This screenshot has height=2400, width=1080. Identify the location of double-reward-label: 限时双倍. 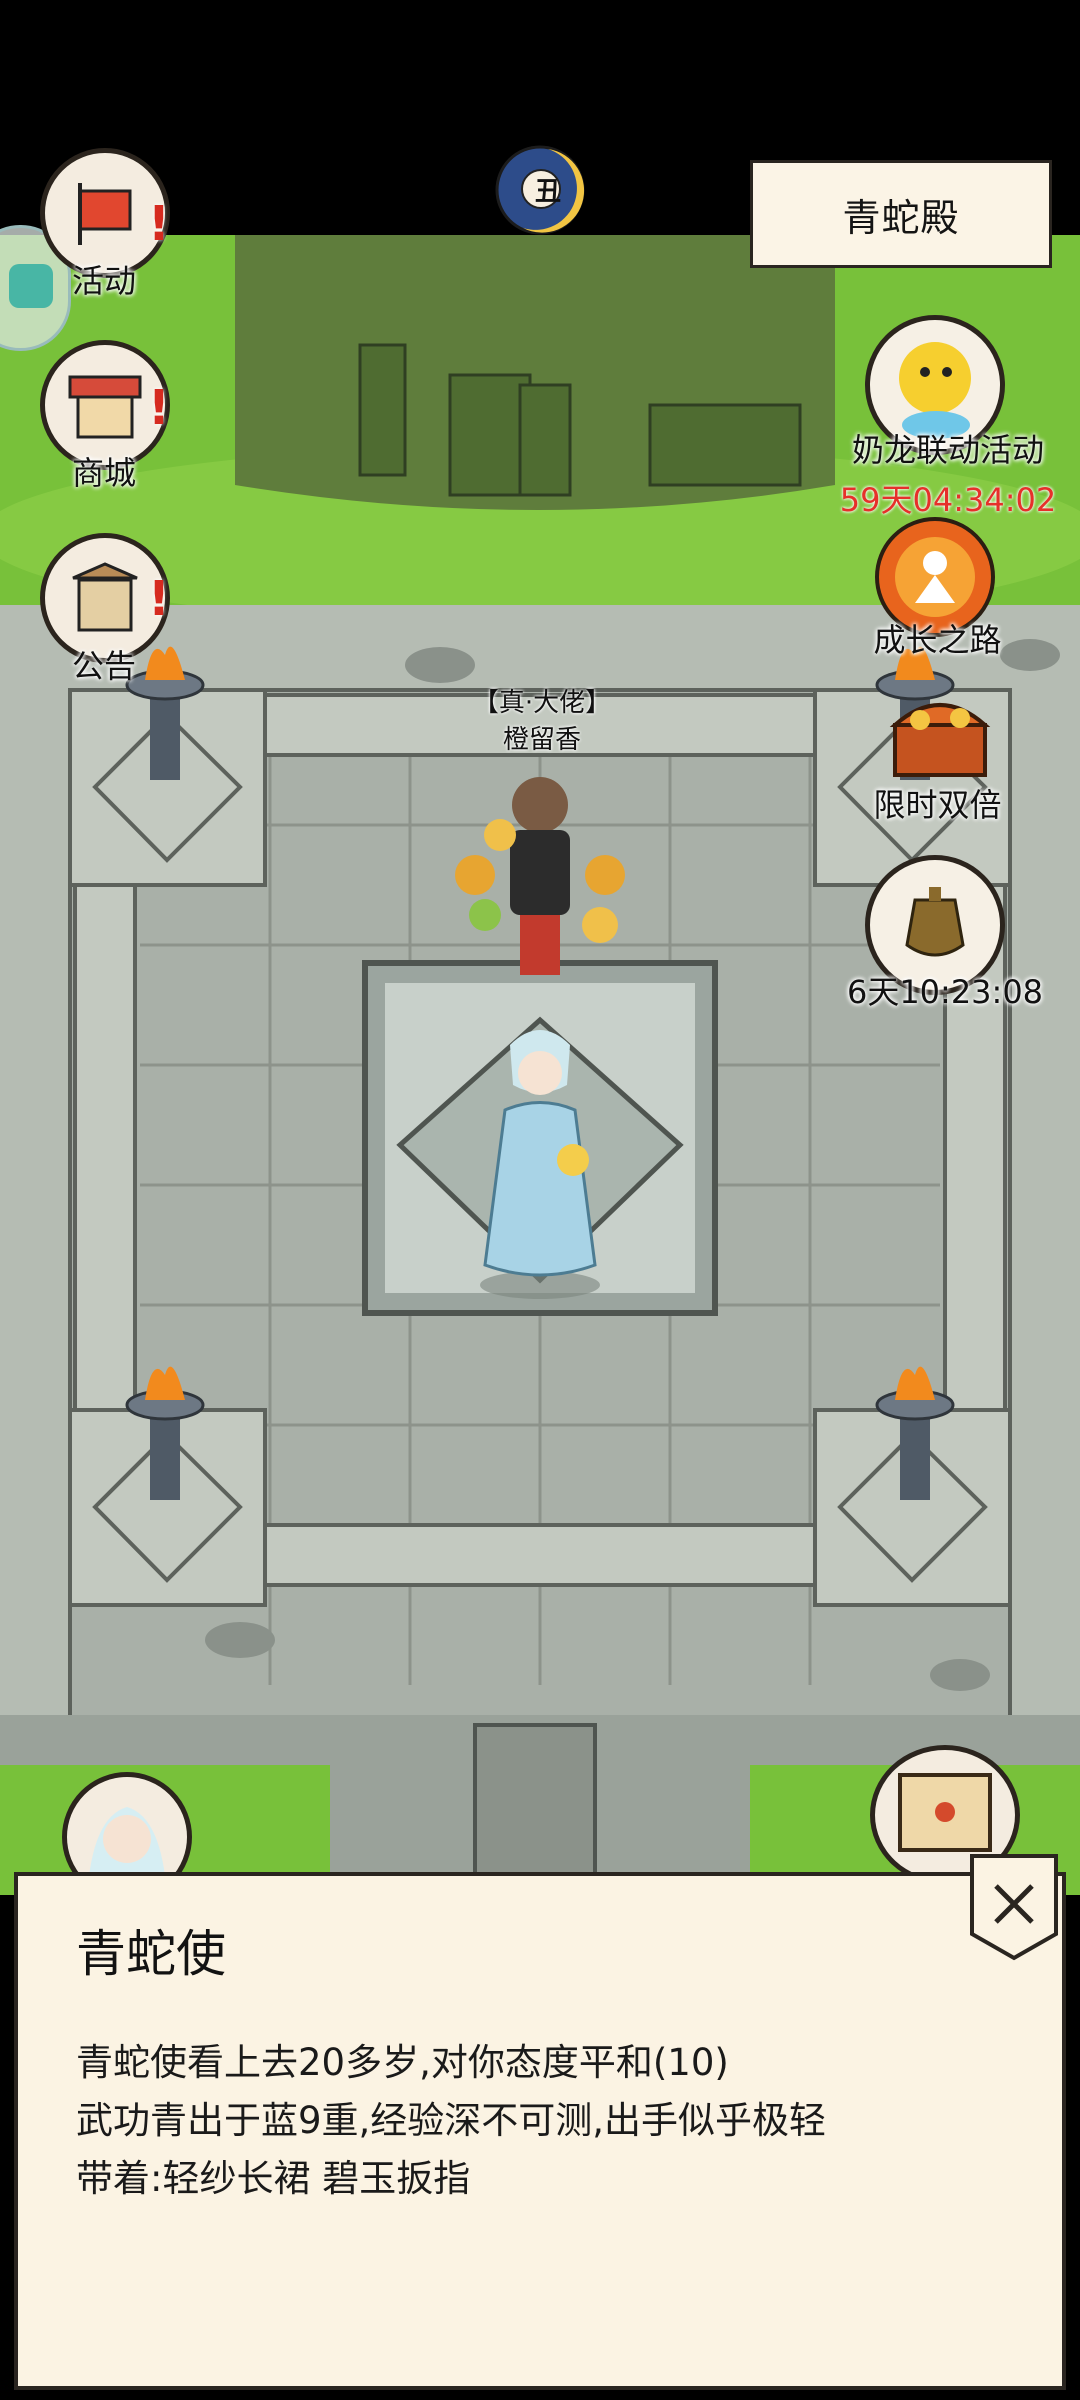
(937, 805).